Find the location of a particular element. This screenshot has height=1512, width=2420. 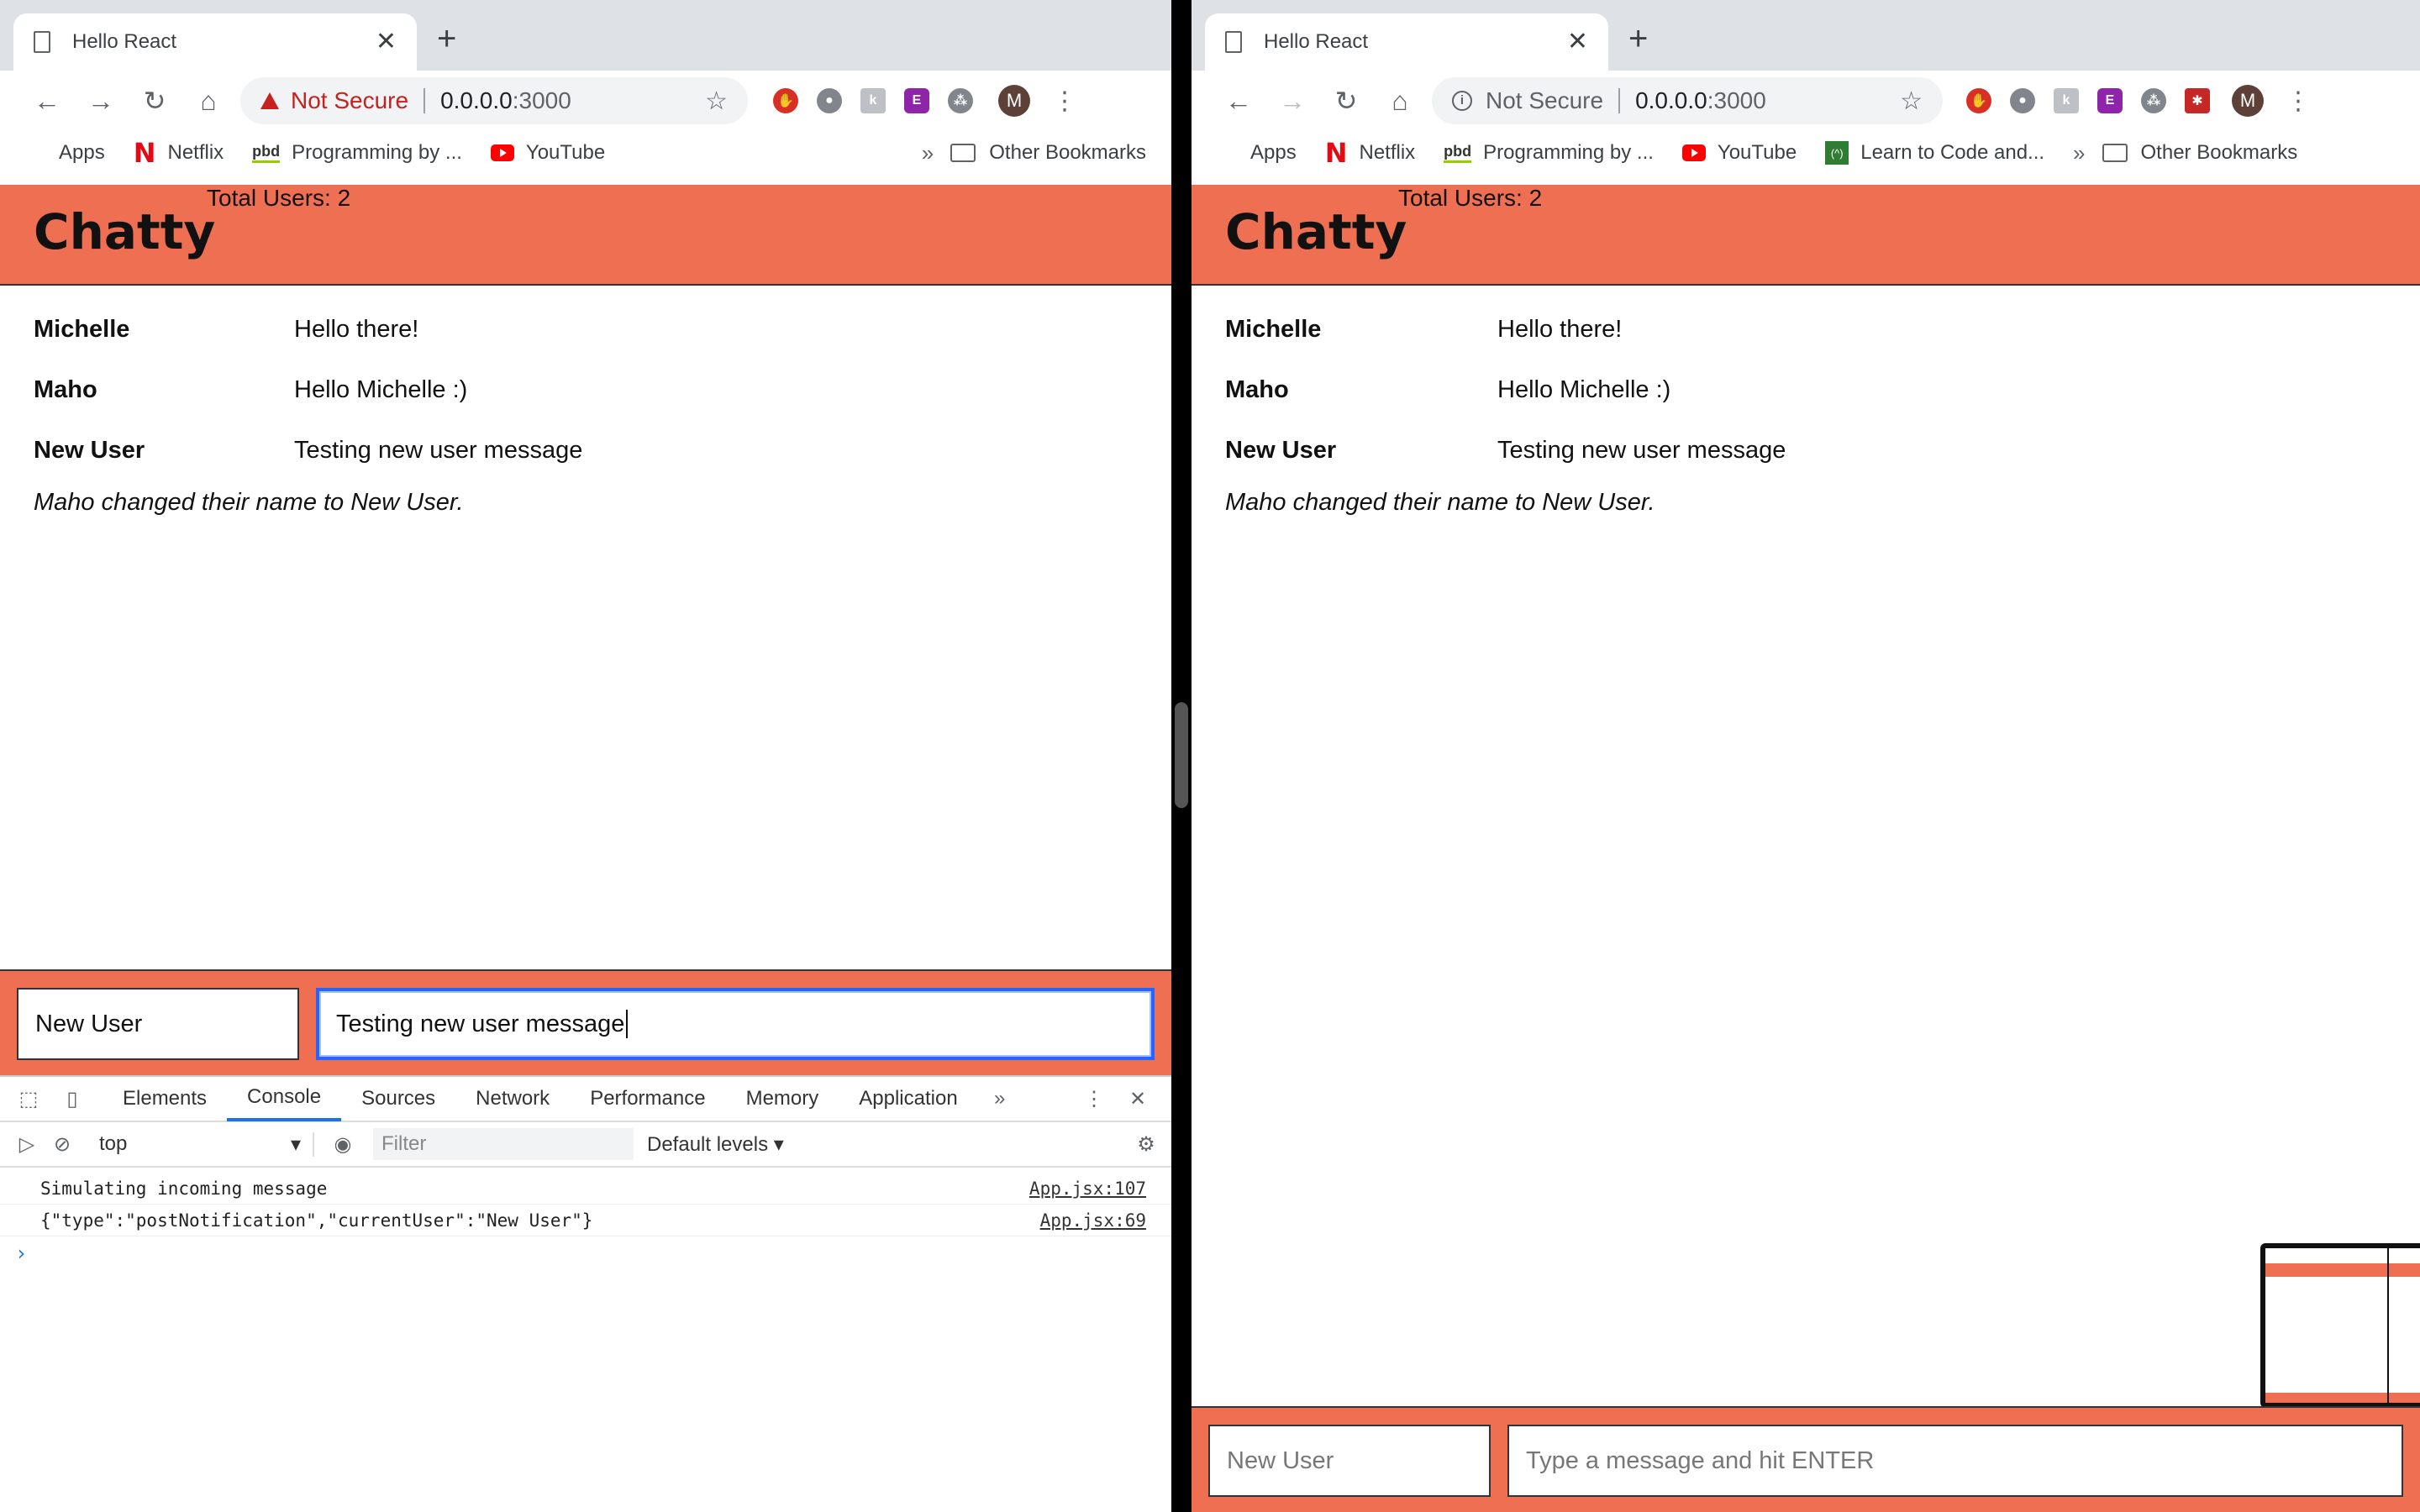

message-content: Hello there! is located at coordinates (1560, 329).